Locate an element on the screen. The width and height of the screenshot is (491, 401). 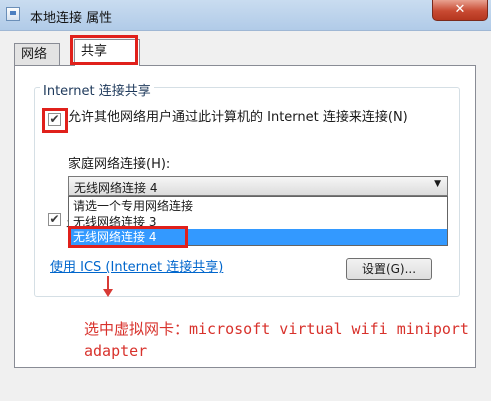
network-connection-icon is located at coordinates (13, 14).